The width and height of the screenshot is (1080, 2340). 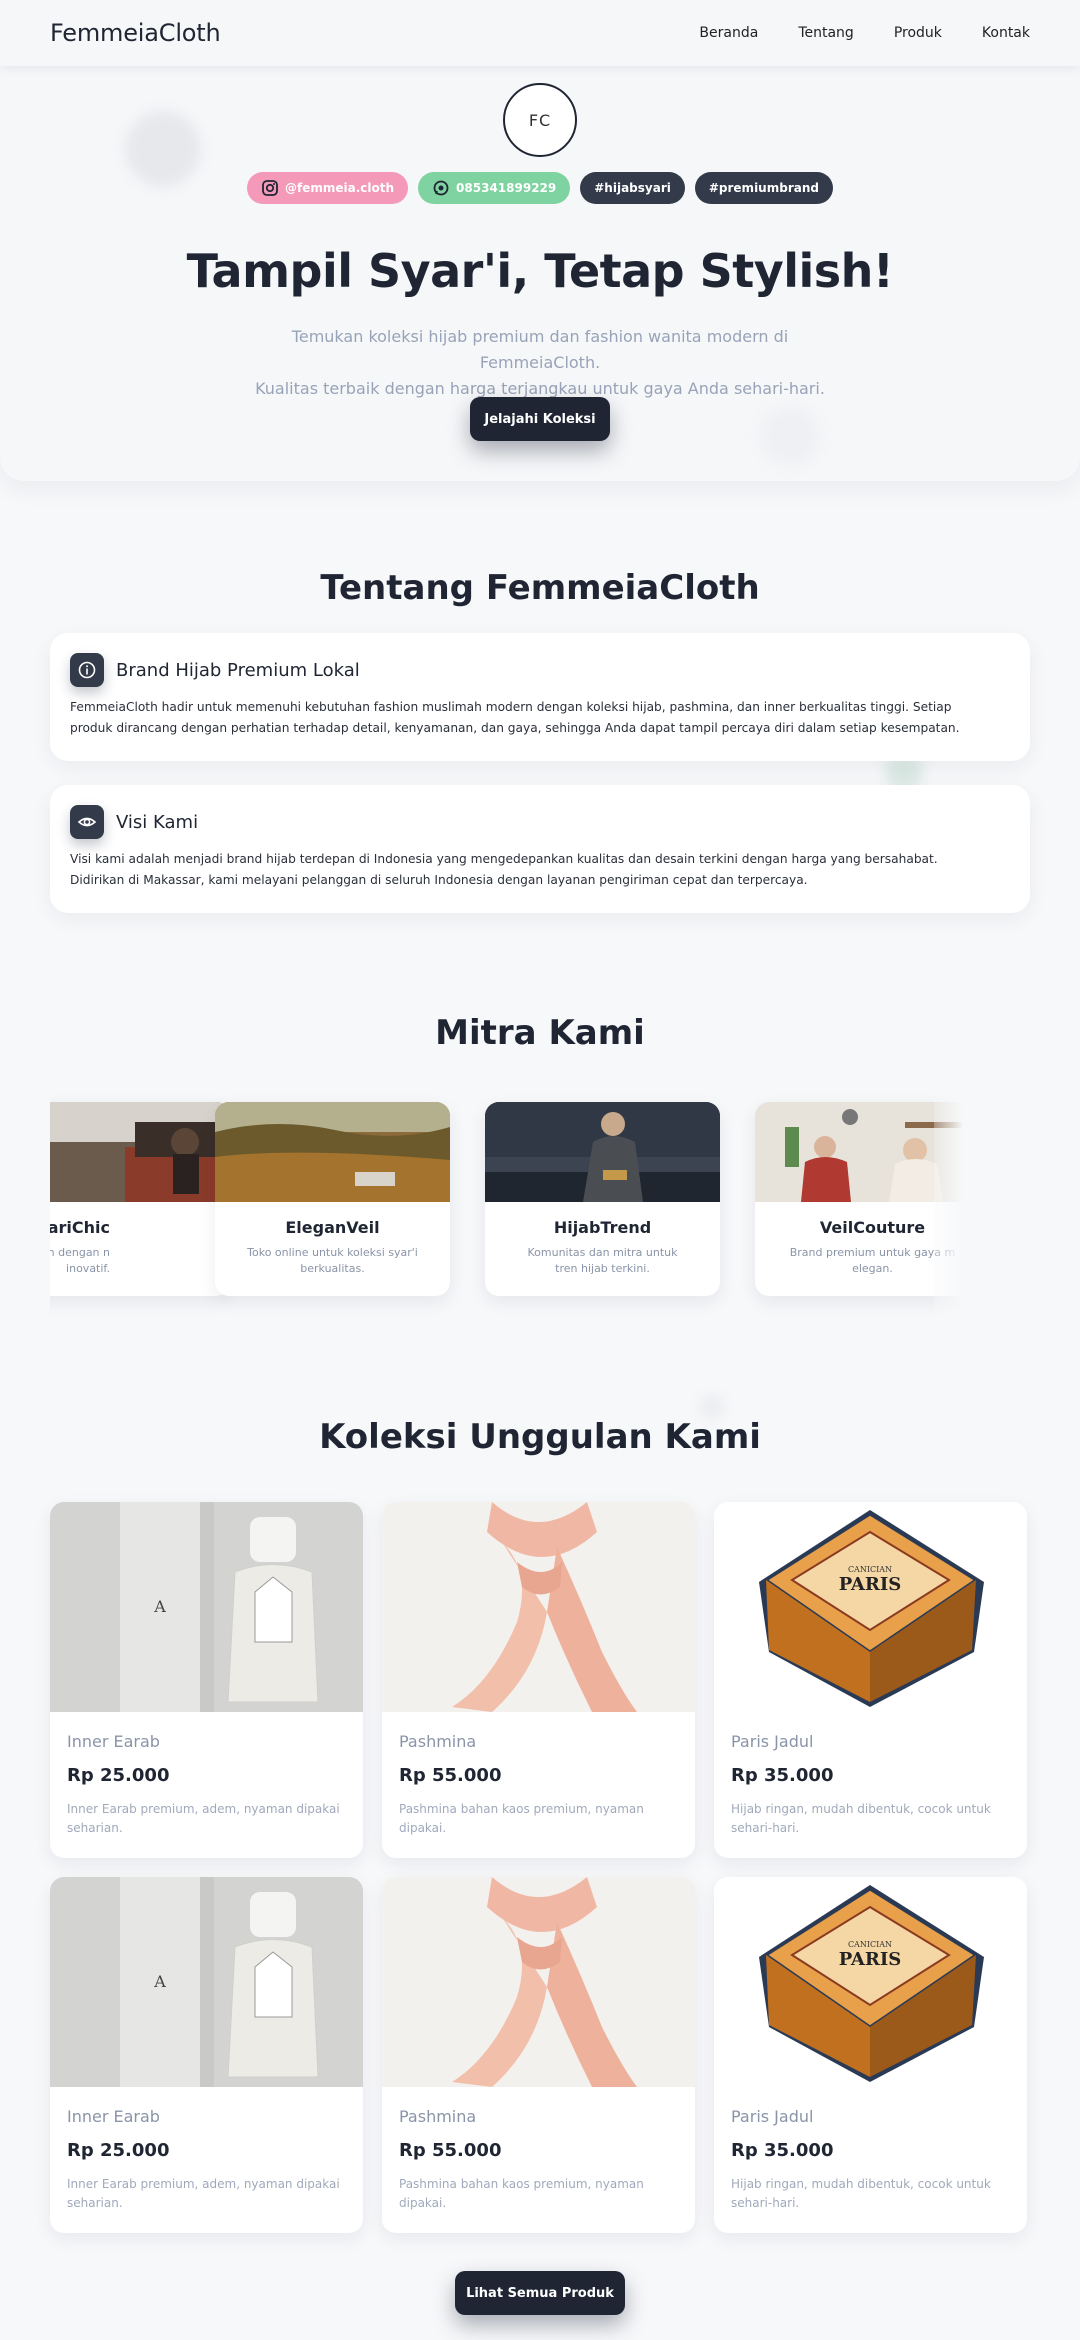 I want to click on nav-link-beranda: Beranda, so click(x=728, y=33).